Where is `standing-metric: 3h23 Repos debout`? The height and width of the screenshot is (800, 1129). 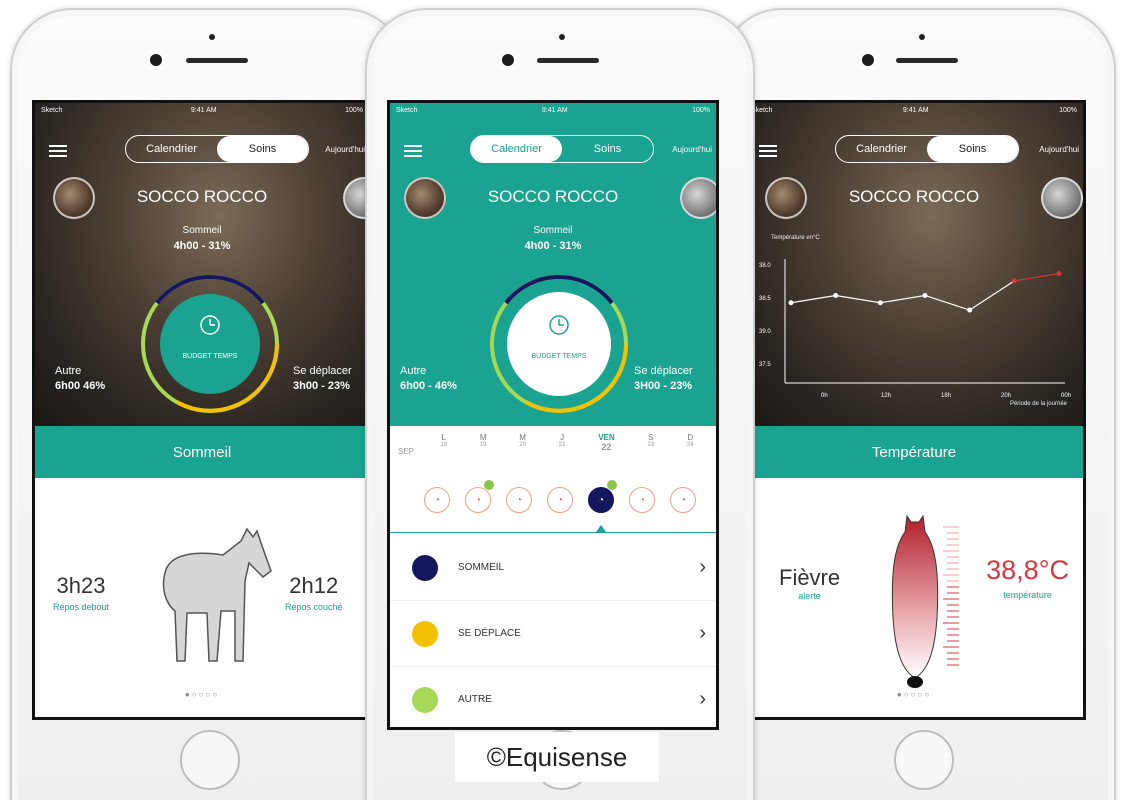
standing-metric: 3h23 Repos debout is located at coordinates (81, 592).